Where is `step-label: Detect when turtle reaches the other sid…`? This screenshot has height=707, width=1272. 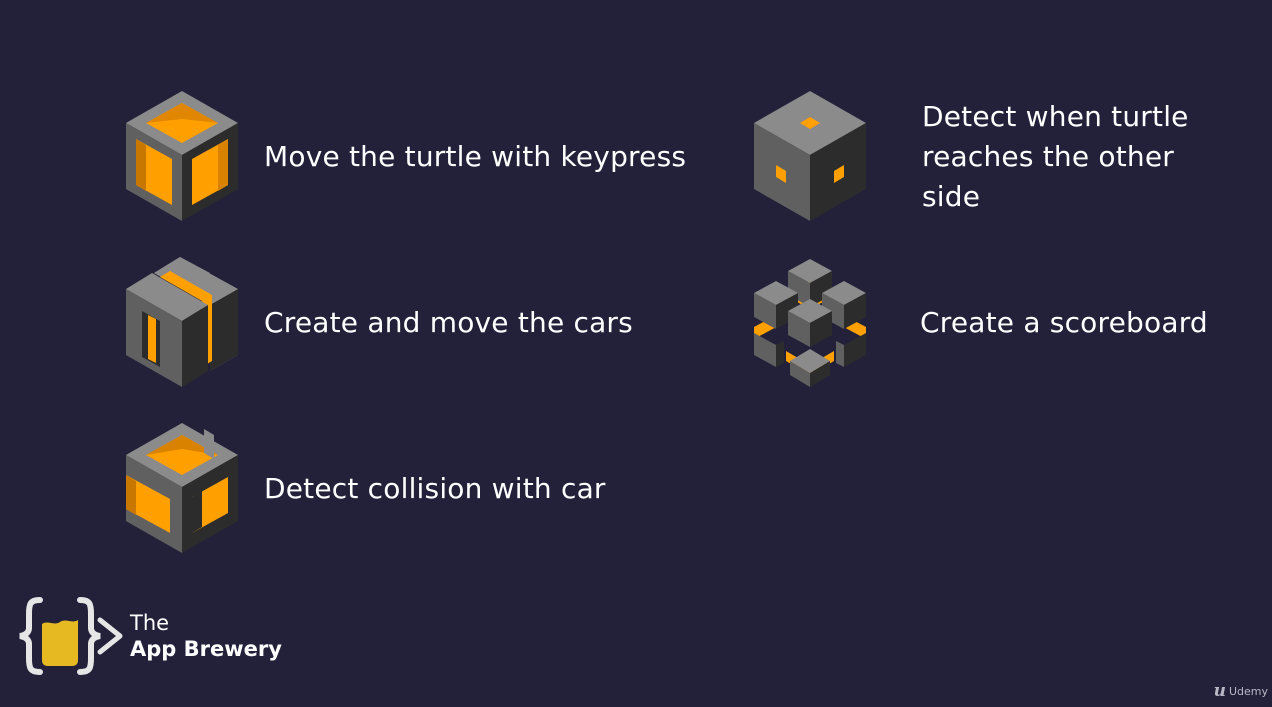
step-label: Detect when turtle reaches the other sid… is located at coordinates (1055, 156).